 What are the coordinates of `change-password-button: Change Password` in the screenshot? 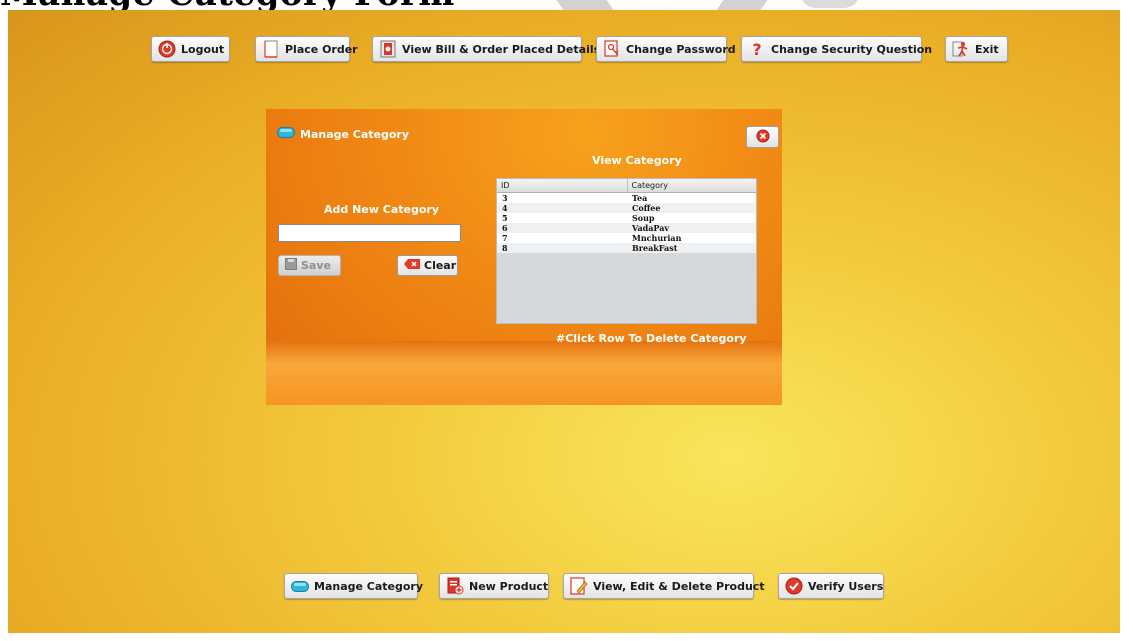 It's located at (666, 49).